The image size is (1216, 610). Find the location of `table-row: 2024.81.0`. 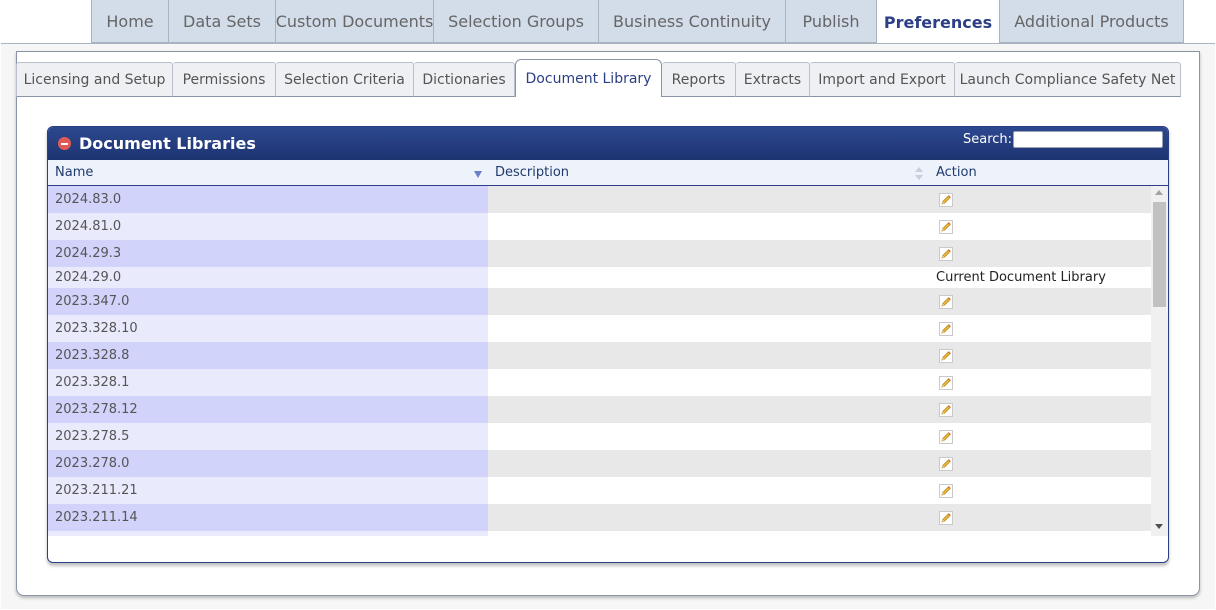

table-row: 2024.81.0 is located at coordinates (599, 226).